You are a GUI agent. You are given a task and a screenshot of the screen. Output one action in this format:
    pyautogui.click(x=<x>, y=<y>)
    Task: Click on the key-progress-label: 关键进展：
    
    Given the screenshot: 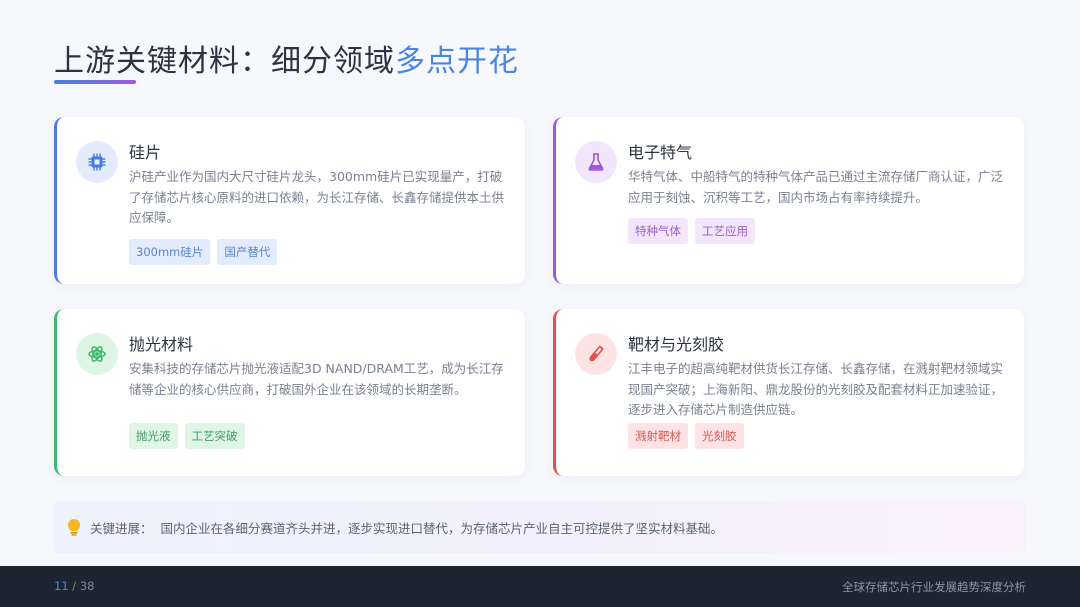 What is the action you would take?
    pyautogui.click(x=121, y=528)
    